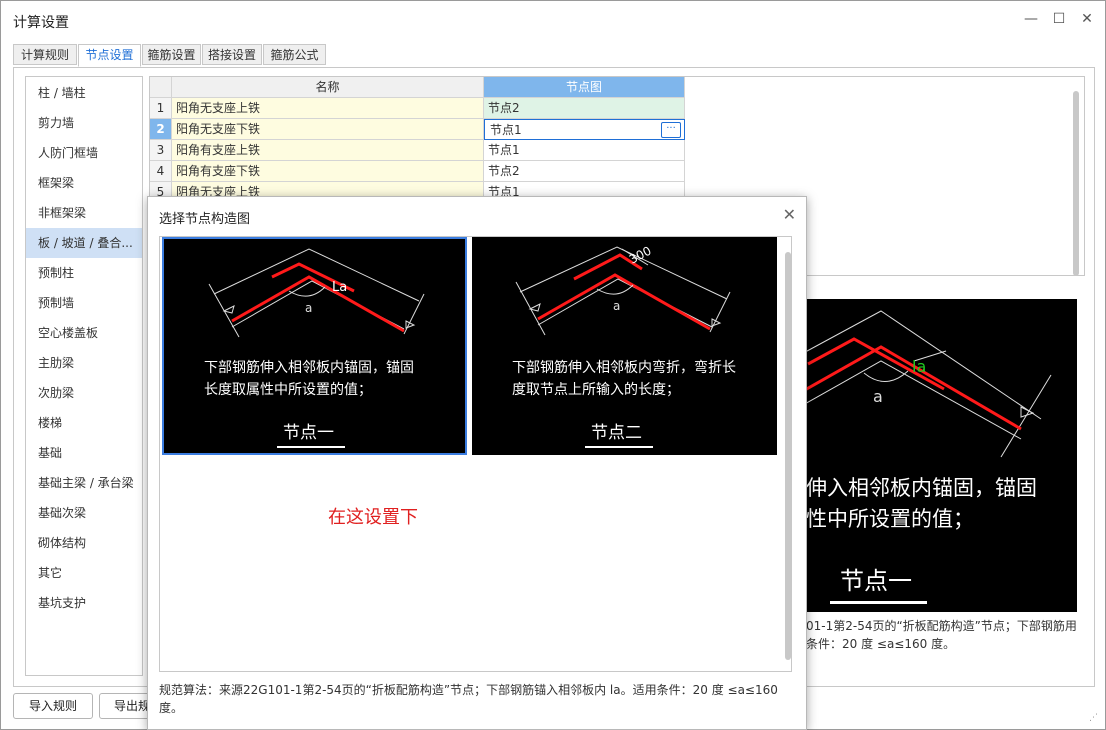 The image size is (1106, 730). Describe the element at coordinates (161, 87) in the screenshot. I see `grid-corner` at that location.